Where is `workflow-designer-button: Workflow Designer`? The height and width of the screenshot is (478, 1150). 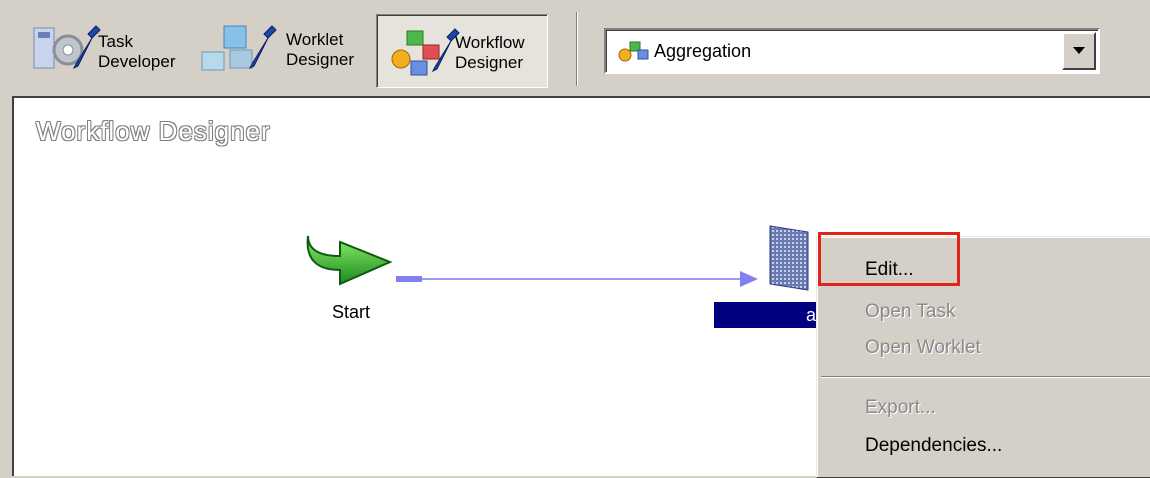
workflow-designer-button: Workflow Designer is located at coordinates (462, 51).